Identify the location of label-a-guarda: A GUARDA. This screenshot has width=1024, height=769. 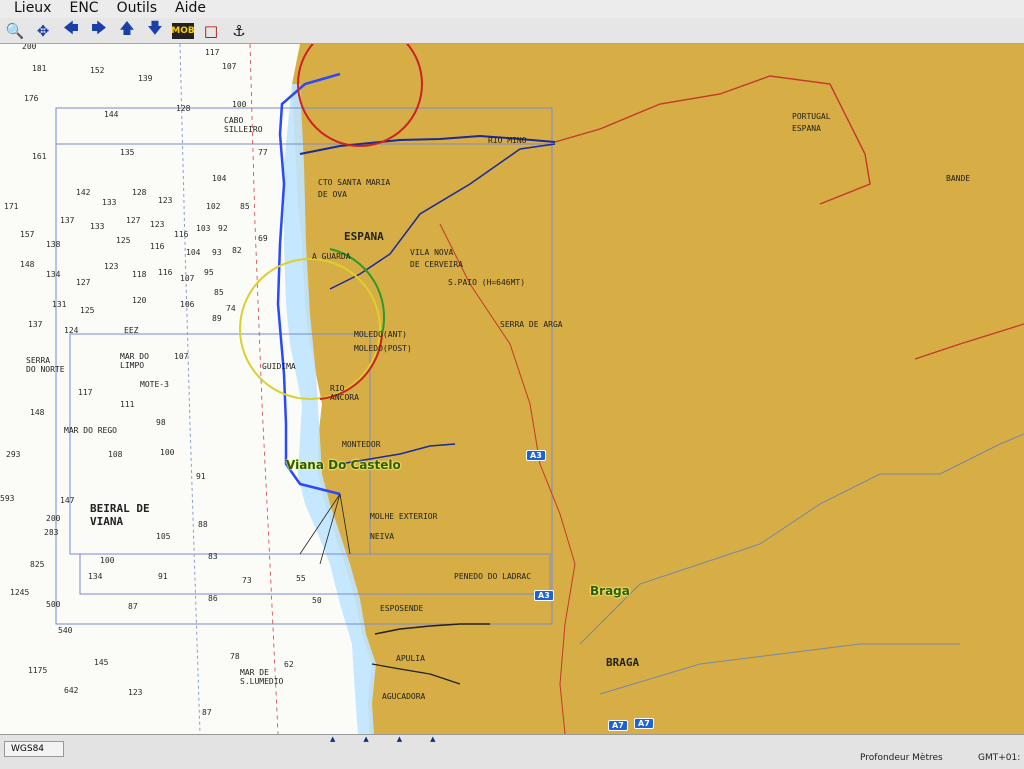
(331, 256).